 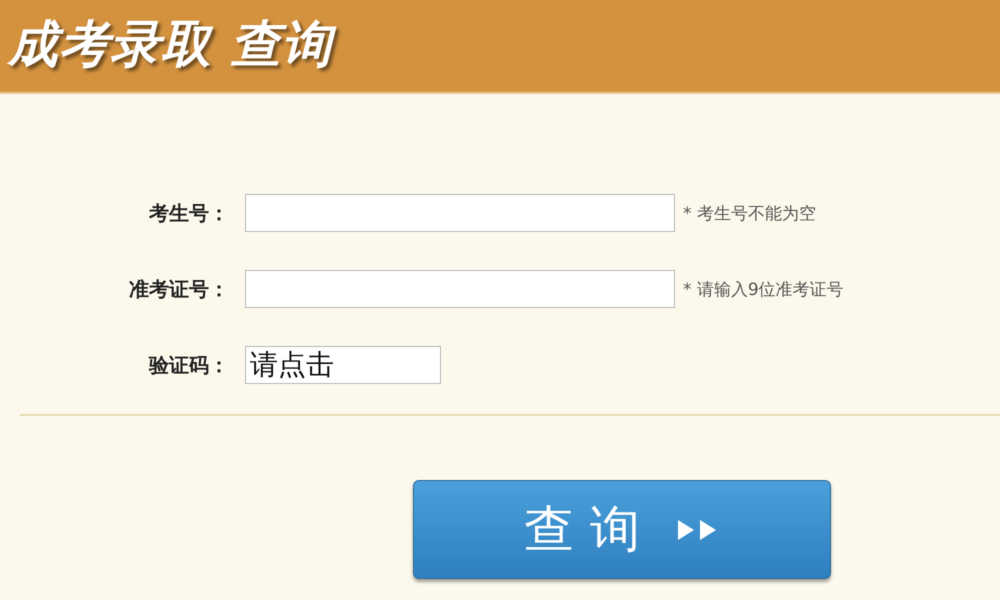 What do you see at coordinates (175, 46) in the screenshot?
I see `page-title: 成考录取 查询` at bounding box center [175, 46].